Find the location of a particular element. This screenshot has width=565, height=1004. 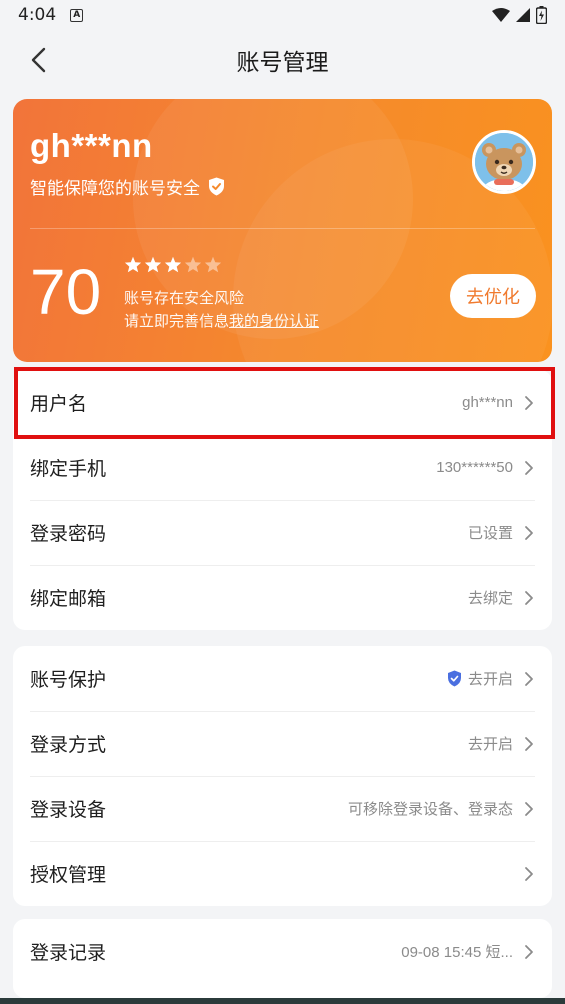

security-score: 70 is located at coordinates (66, 292).